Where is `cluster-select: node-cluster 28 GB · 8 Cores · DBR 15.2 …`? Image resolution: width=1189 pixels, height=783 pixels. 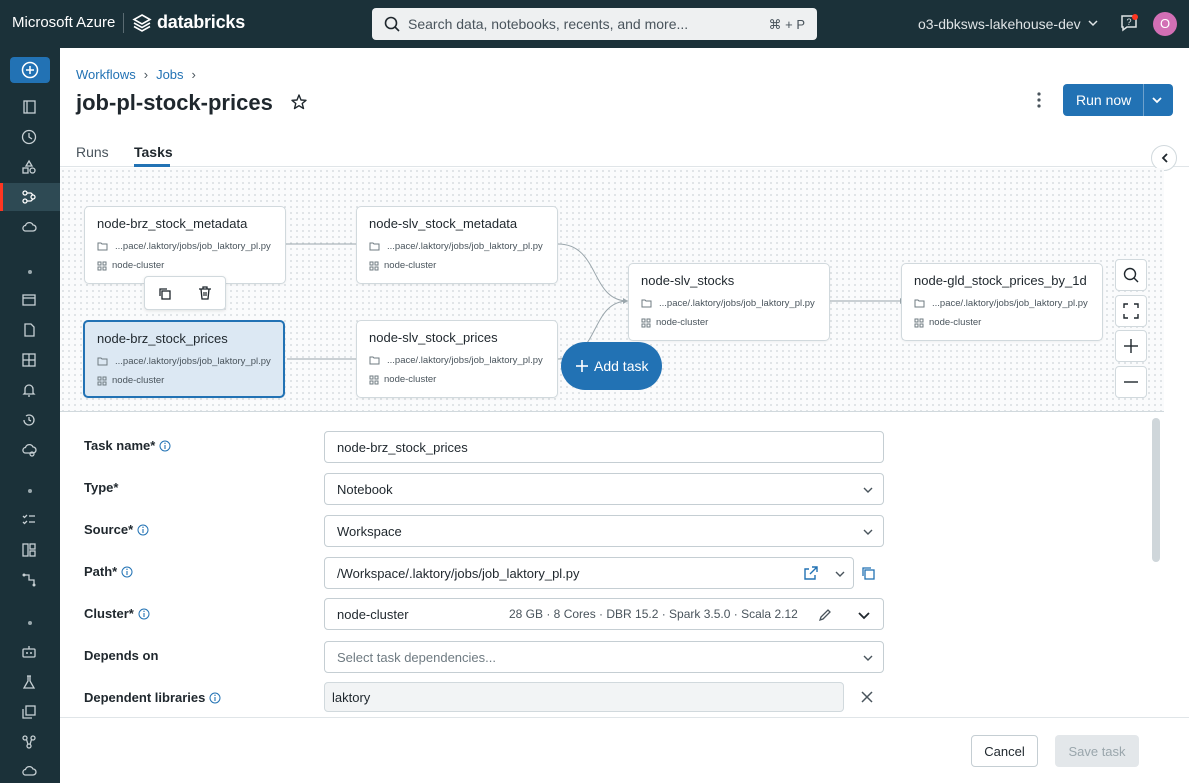 cluster-select: node-cluster 28 GB · 8 Cores · DBR 15.2 … is located at coordinates (604, 614).